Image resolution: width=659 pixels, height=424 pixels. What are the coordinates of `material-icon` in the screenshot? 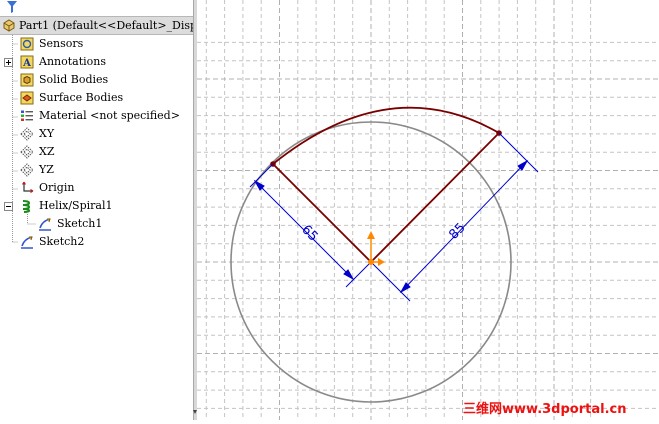 It's located at (27, 115).